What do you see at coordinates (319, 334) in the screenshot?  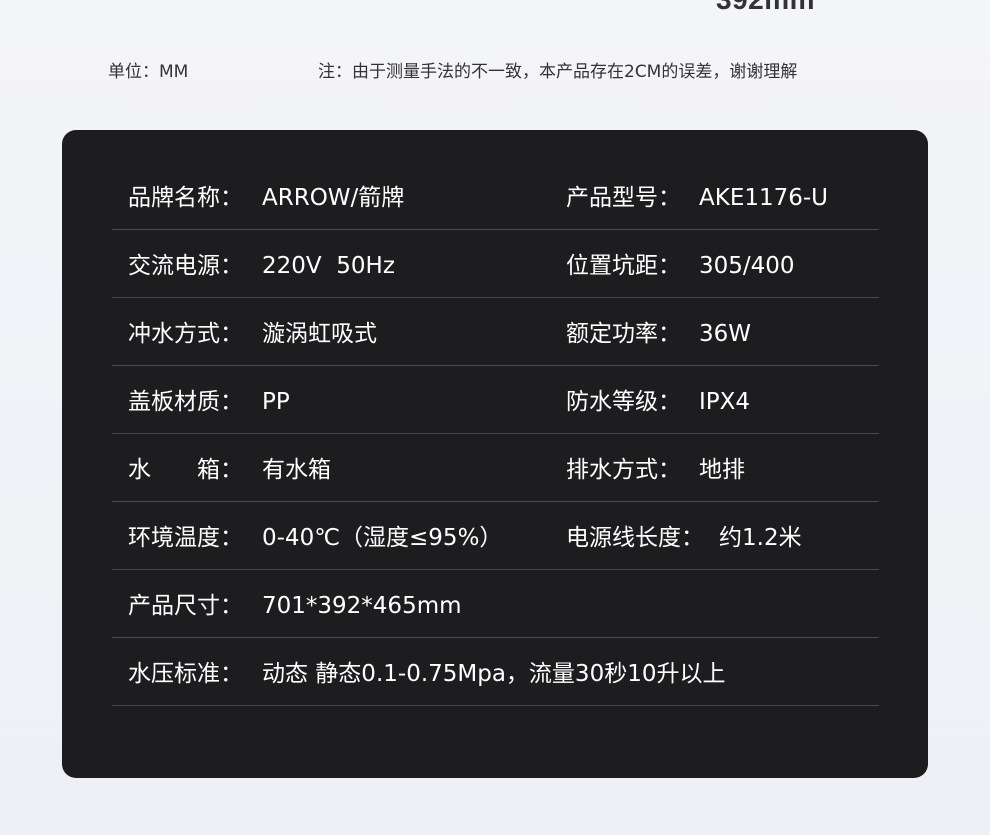 I see `spec-value-flush-type: 漩涡虹吸式` at bounding box center [319, 334].